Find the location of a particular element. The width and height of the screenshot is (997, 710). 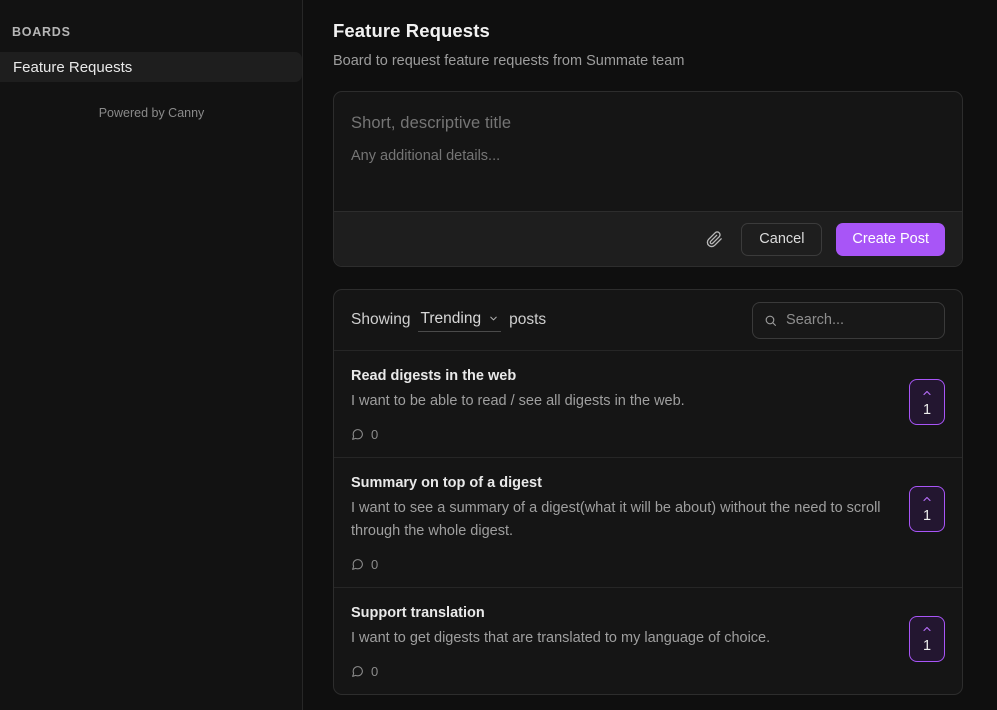

post-details-input is located at coordinates (648, 172).